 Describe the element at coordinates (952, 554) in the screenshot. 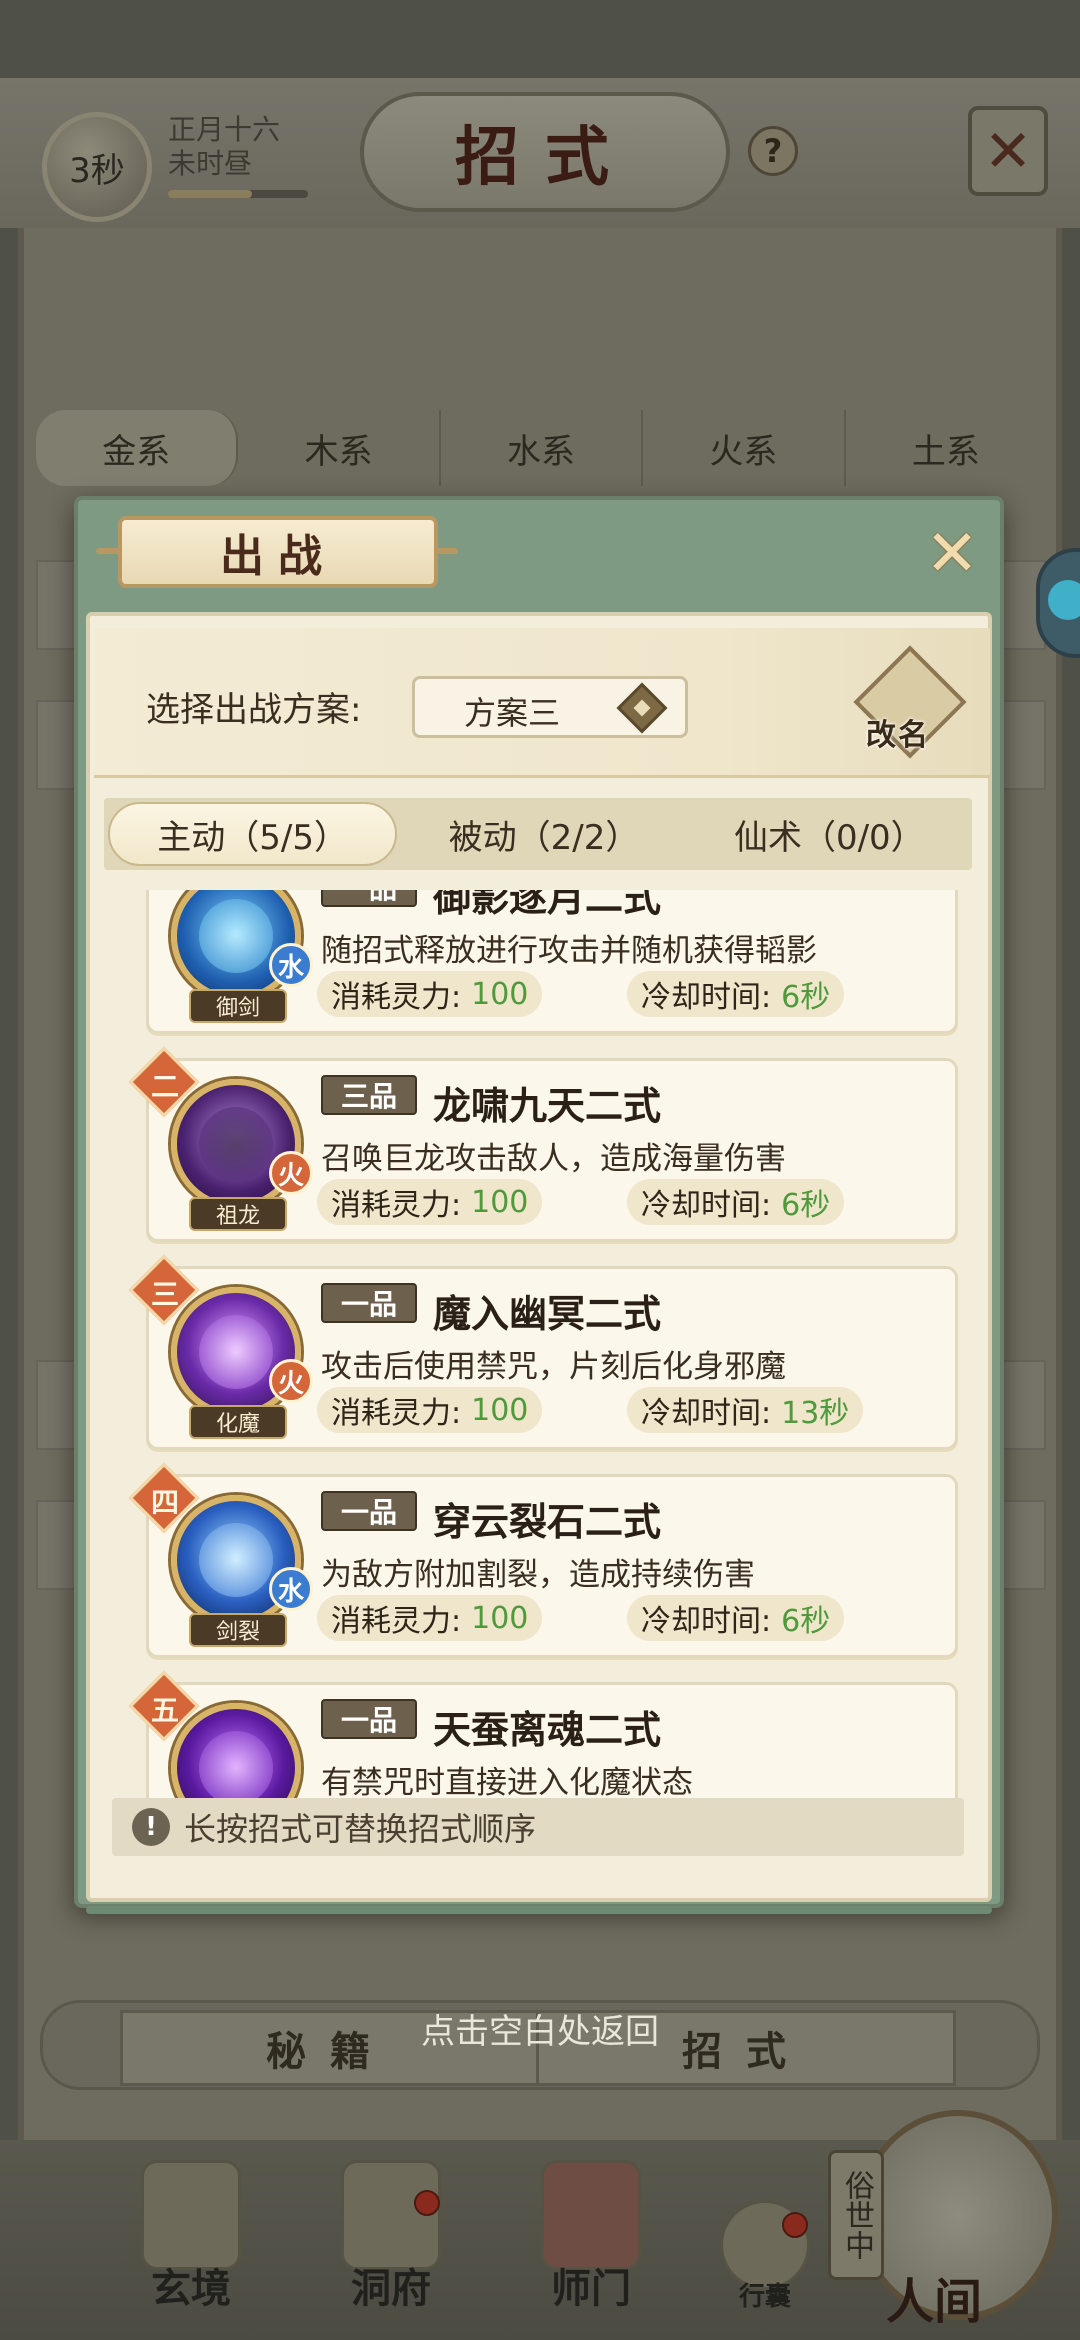

I see `dialog-close-icon: ✕` at that location.